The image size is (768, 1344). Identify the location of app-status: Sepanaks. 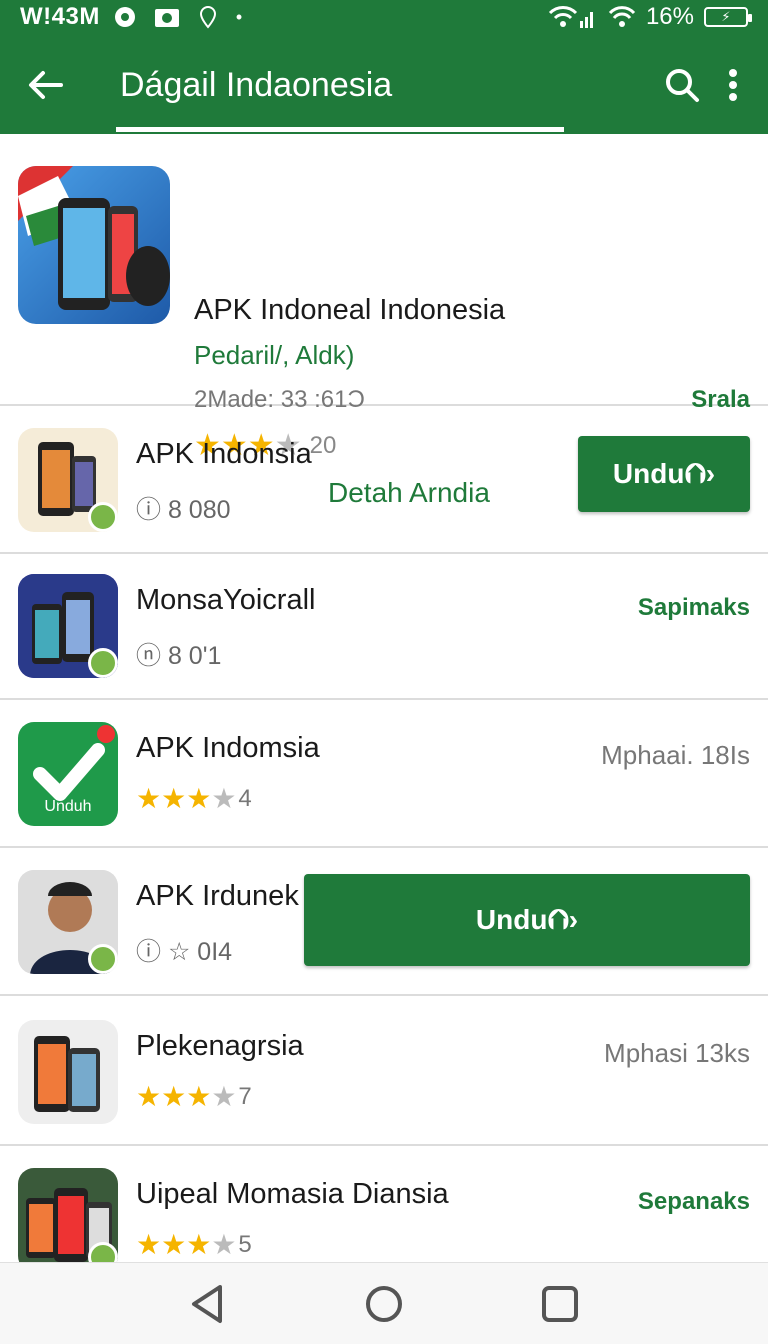
(693, 1201).